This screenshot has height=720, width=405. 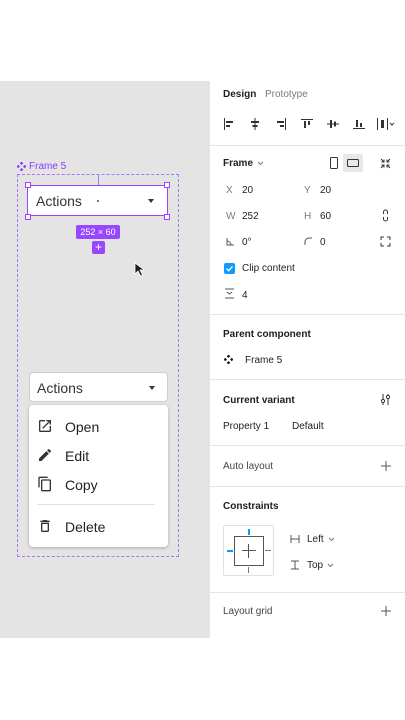 I want to click on y-input: 20, so click(x=325, y=190).